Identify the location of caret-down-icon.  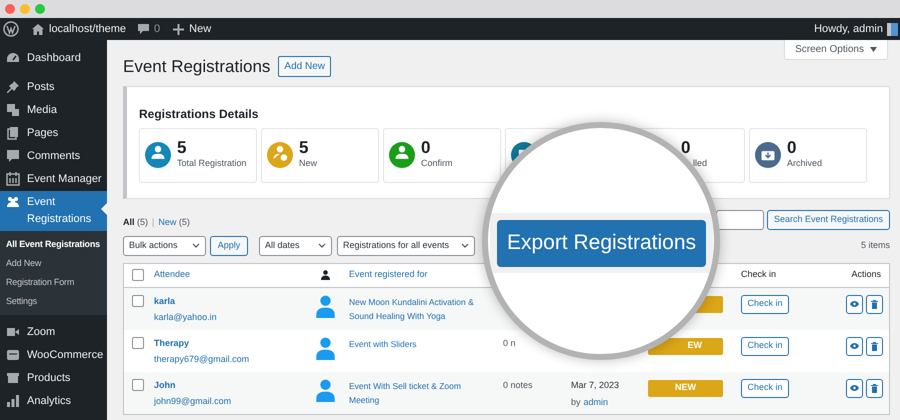
(873, 49).